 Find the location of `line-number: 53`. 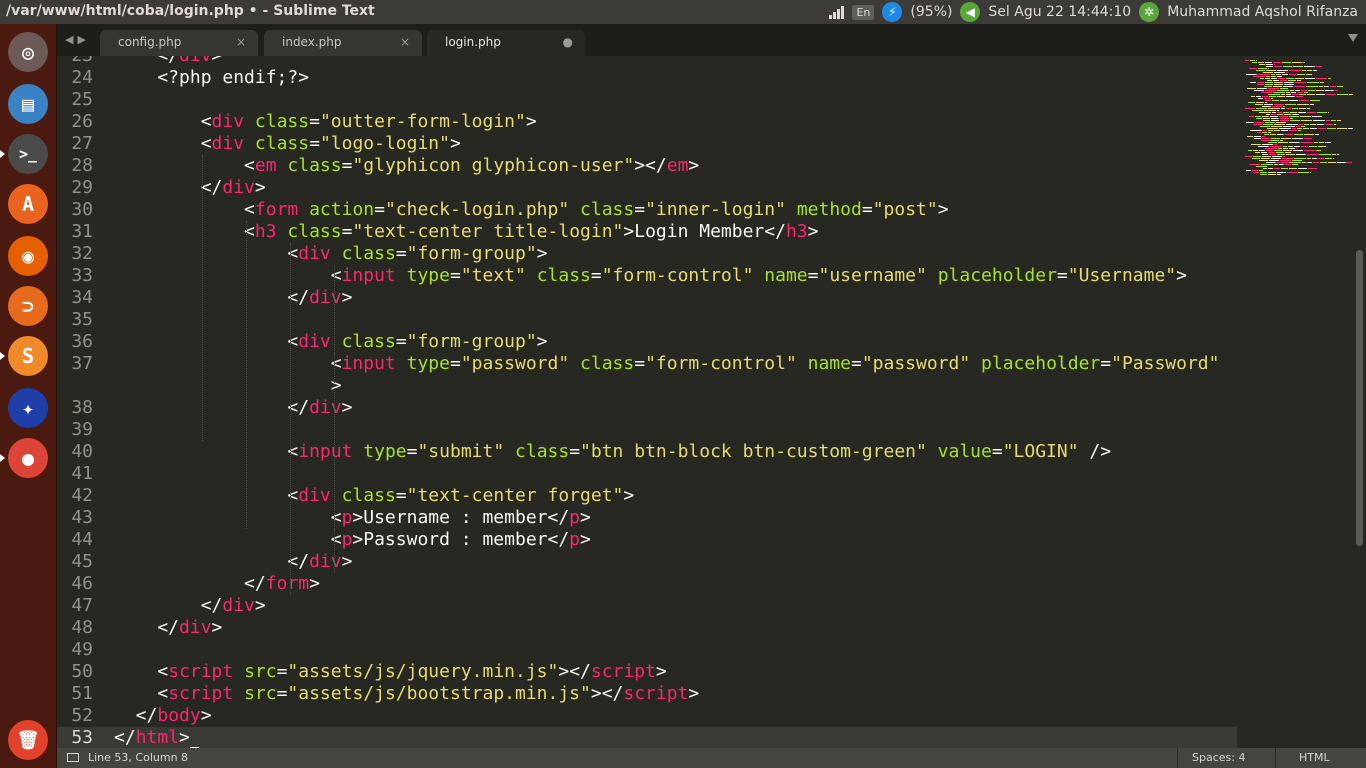

line-number: 53 is located at coordinates (82, 737).